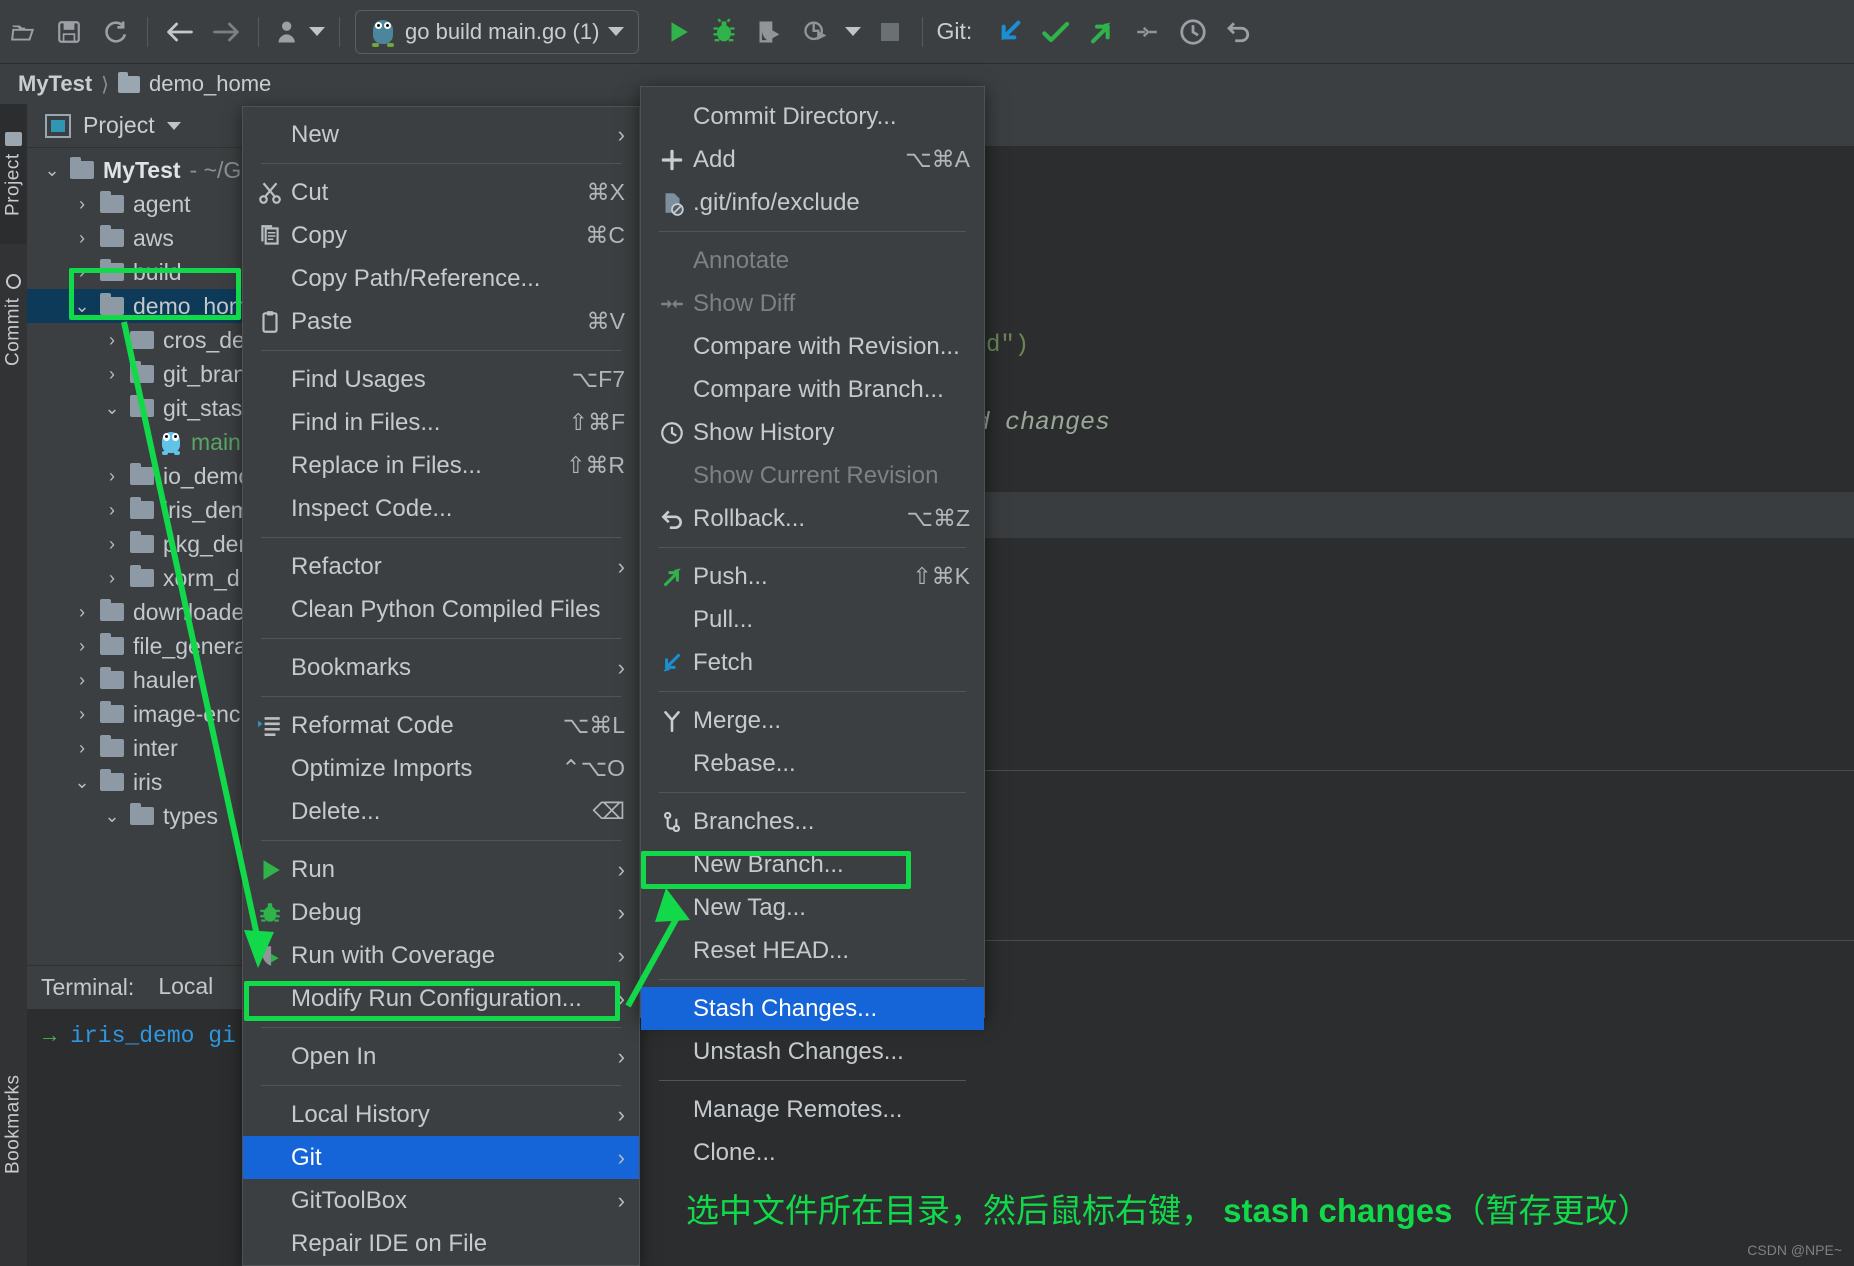 The width and height of the screenshot is (1854, 1266). What do you see at coordinates (770, 32) in the screenshot?
I see `run-with-coverage-button` at bounding box center [770, 32].